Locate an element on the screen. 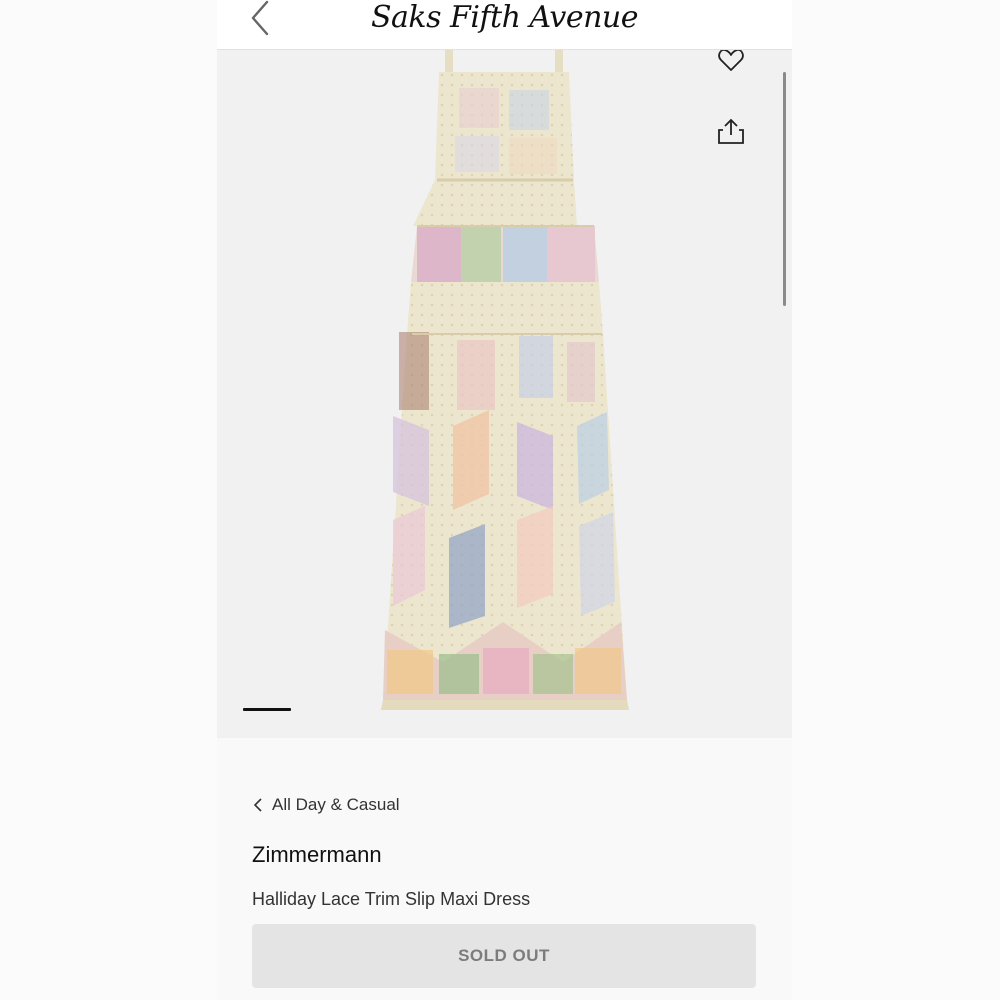  store-logo: Saks Fifth Avenue is located at coordinates (504, 18).